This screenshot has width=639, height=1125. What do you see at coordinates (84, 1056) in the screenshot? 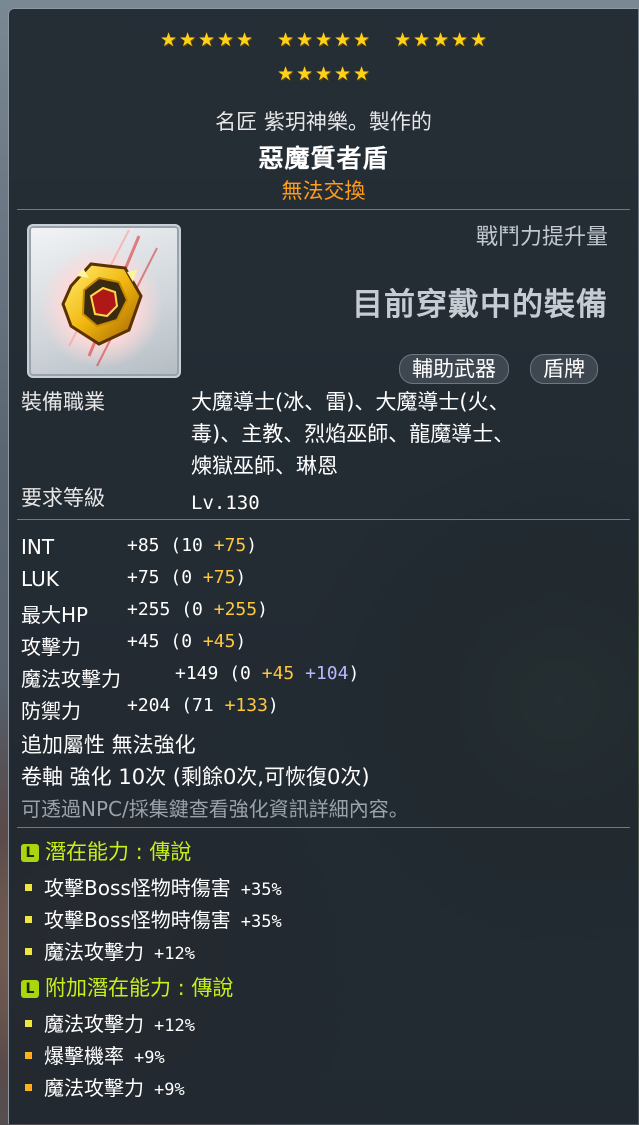
I see `potential-stat-name: 爆擊機率` at bounding box center [84, 1056].